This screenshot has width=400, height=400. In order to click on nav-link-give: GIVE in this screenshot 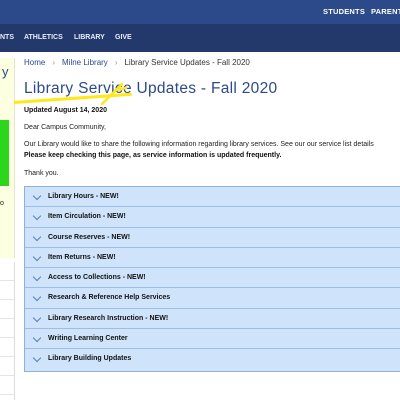, I will do `click(123, 38)`.